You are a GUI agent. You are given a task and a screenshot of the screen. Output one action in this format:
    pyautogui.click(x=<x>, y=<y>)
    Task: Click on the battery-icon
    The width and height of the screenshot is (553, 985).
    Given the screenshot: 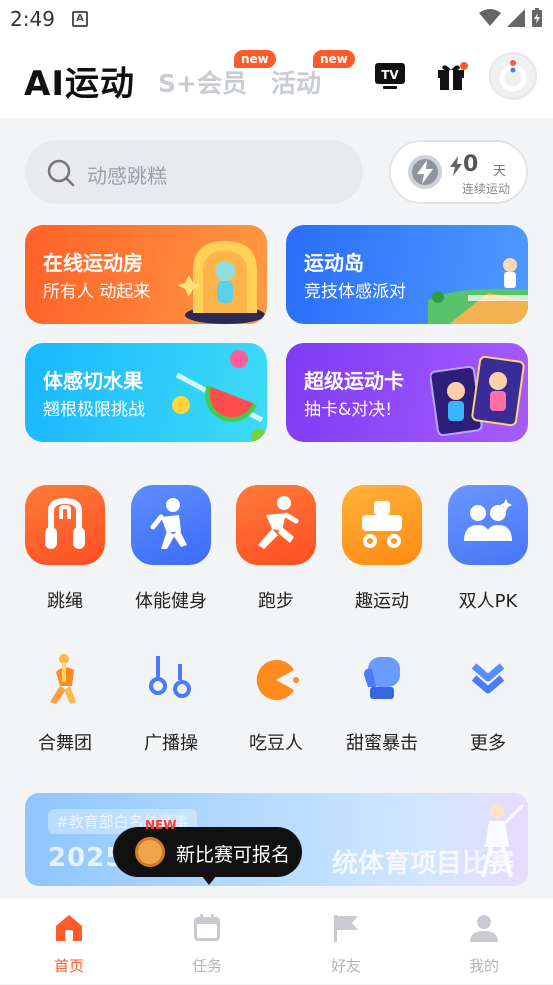 What is the action you would take?
    pyautogui.click(x=537, y=17)
    